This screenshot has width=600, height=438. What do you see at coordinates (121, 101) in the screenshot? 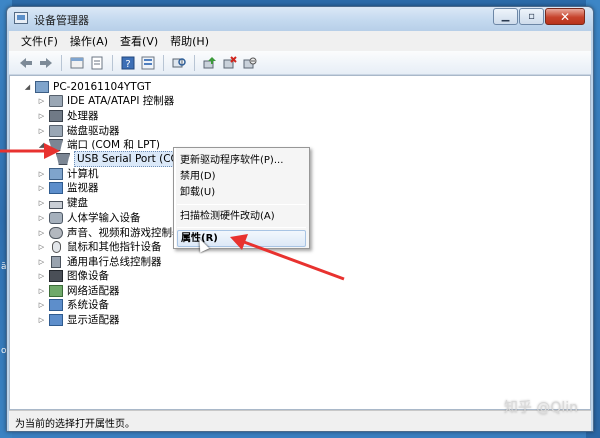
I see `tree-item-label: IDE ATA/ATAPI 控制器` at bounding box center [121, 101].